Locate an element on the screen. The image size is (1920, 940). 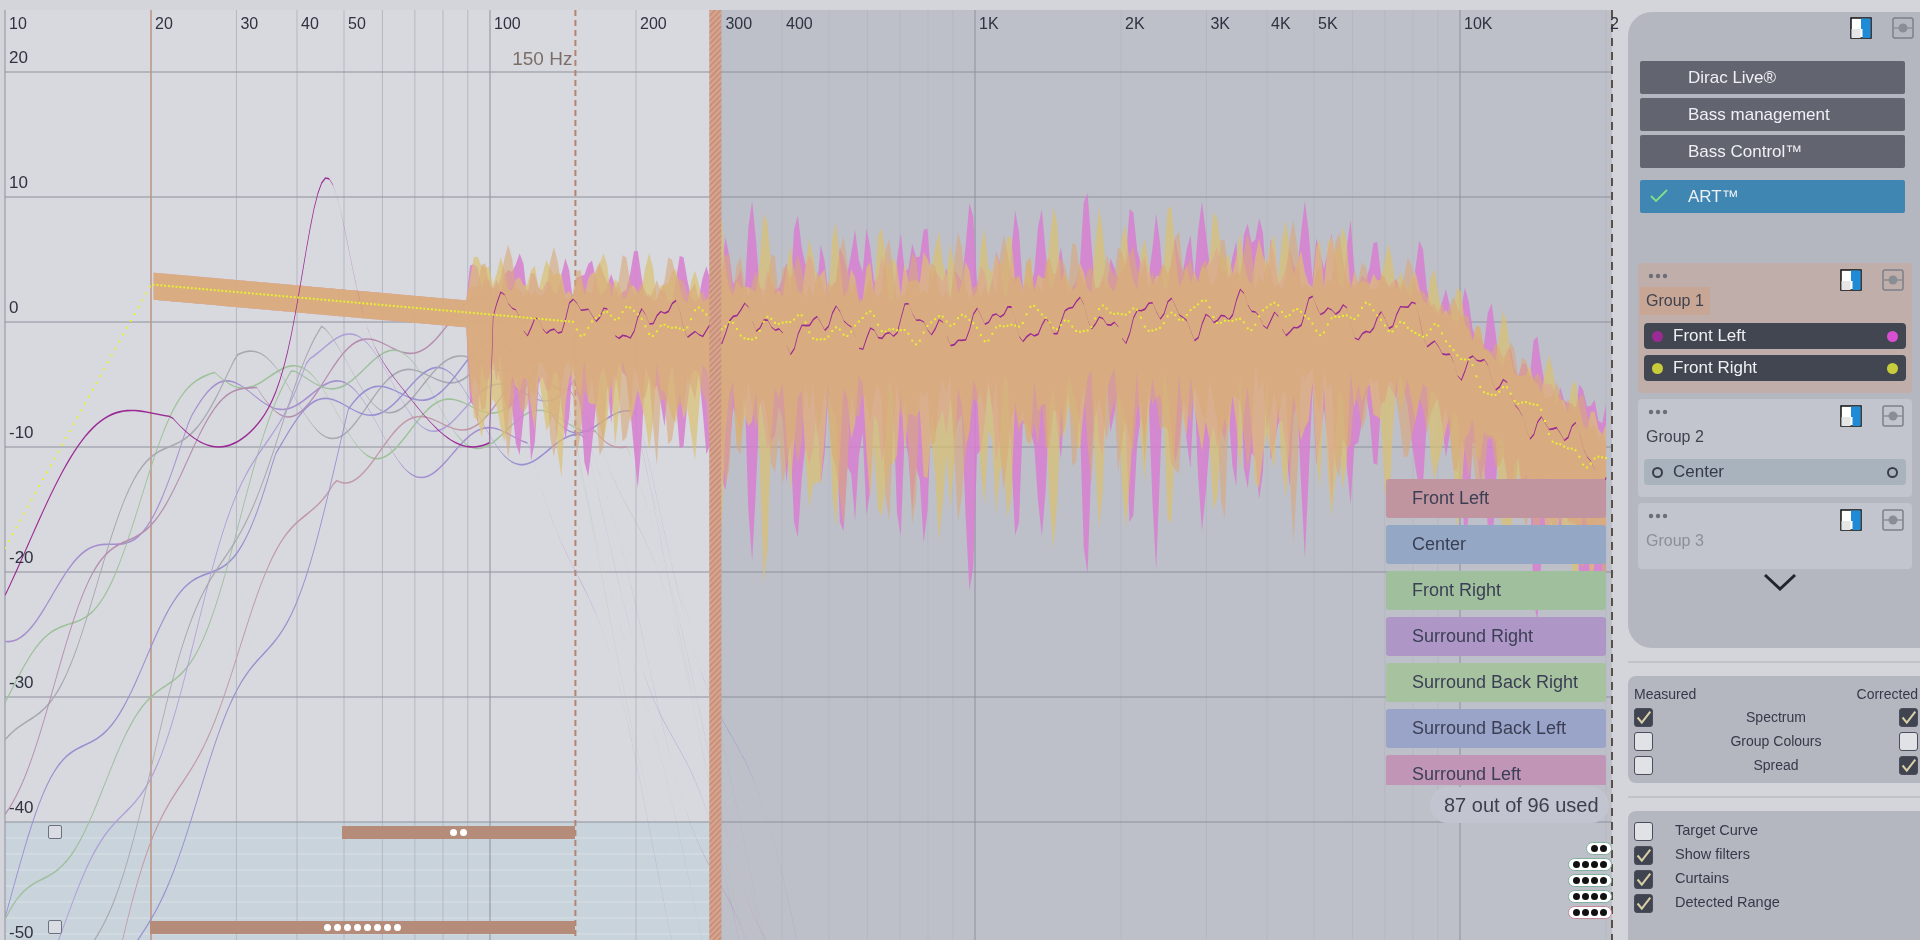
axis-label: 200 is located at coordinates (653, 23).